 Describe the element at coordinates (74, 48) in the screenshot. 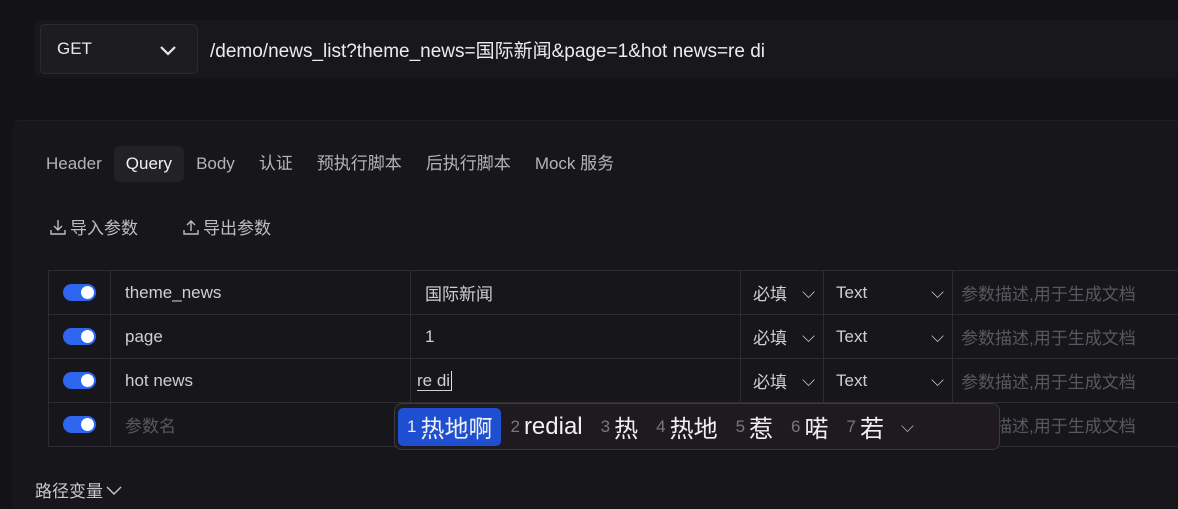

I see `method-value: GET` at that location.